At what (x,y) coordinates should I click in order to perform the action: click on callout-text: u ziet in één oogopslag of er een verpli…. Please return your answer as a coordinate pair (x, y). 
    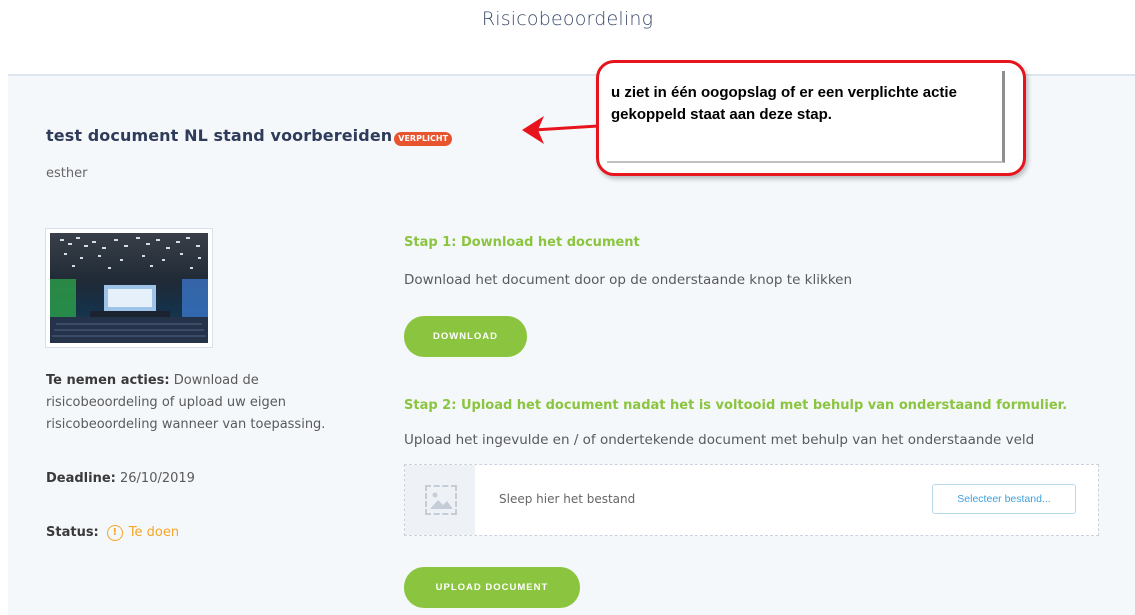
    Looking at the image, I should click on (784, 103).